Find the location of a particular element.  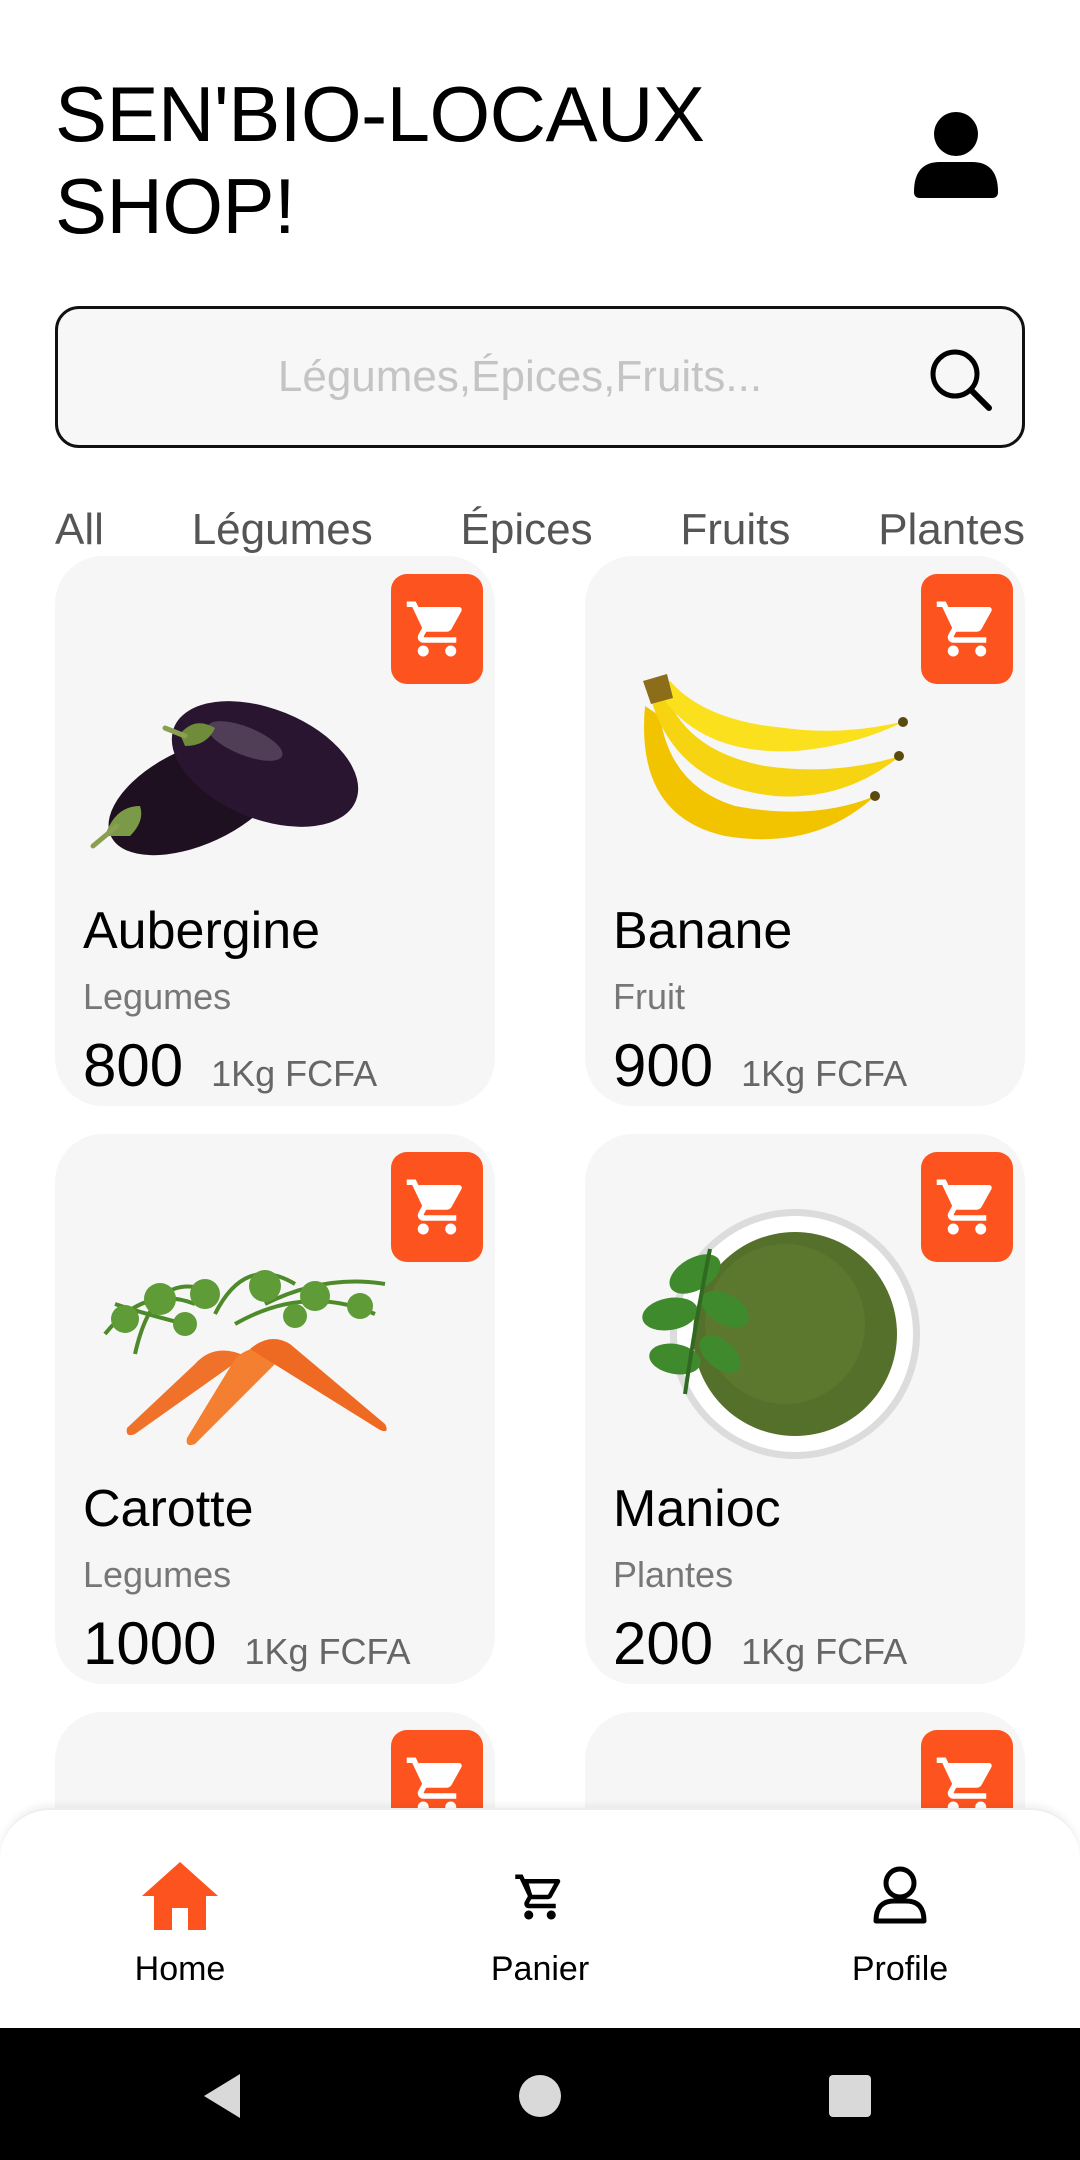

product-name: Manioc is located at coordinates (697, 1509).